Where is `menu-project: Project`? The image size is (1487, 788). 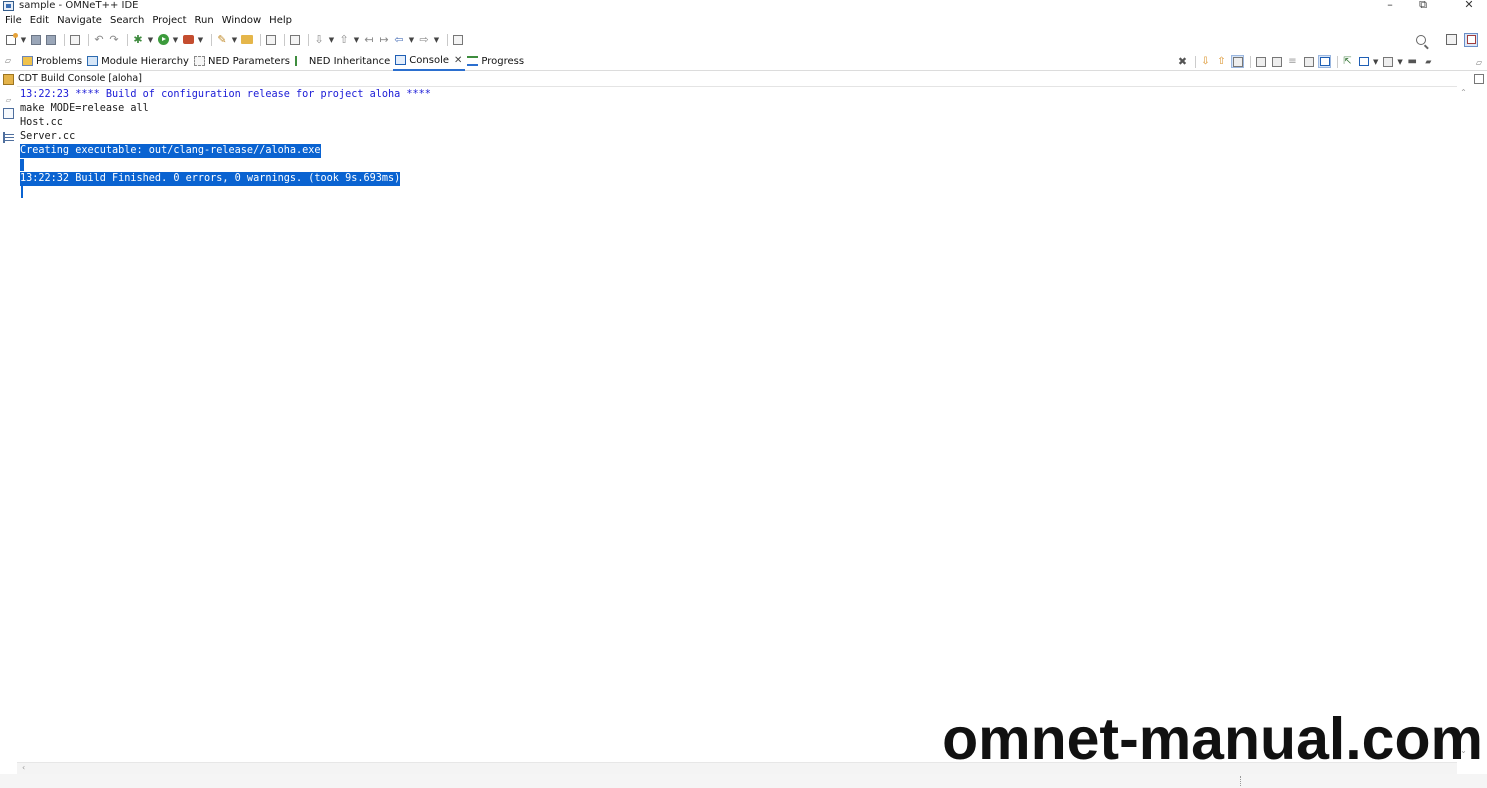 menu-project: Project is located at coordinates (169, 20).